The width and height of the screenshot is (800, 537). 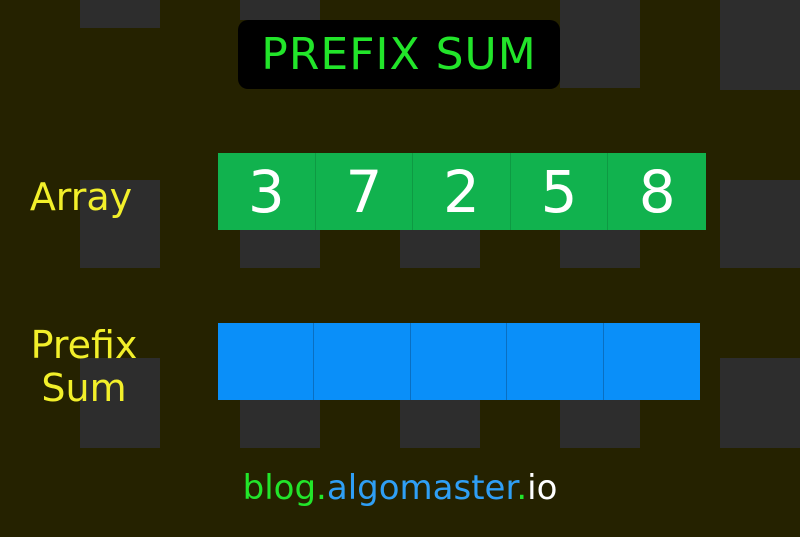 What do you see at coordinates (421, 488) in the screenshot?
I see `footer-brand-part2: algomaster` at bounding box center [421, 488].